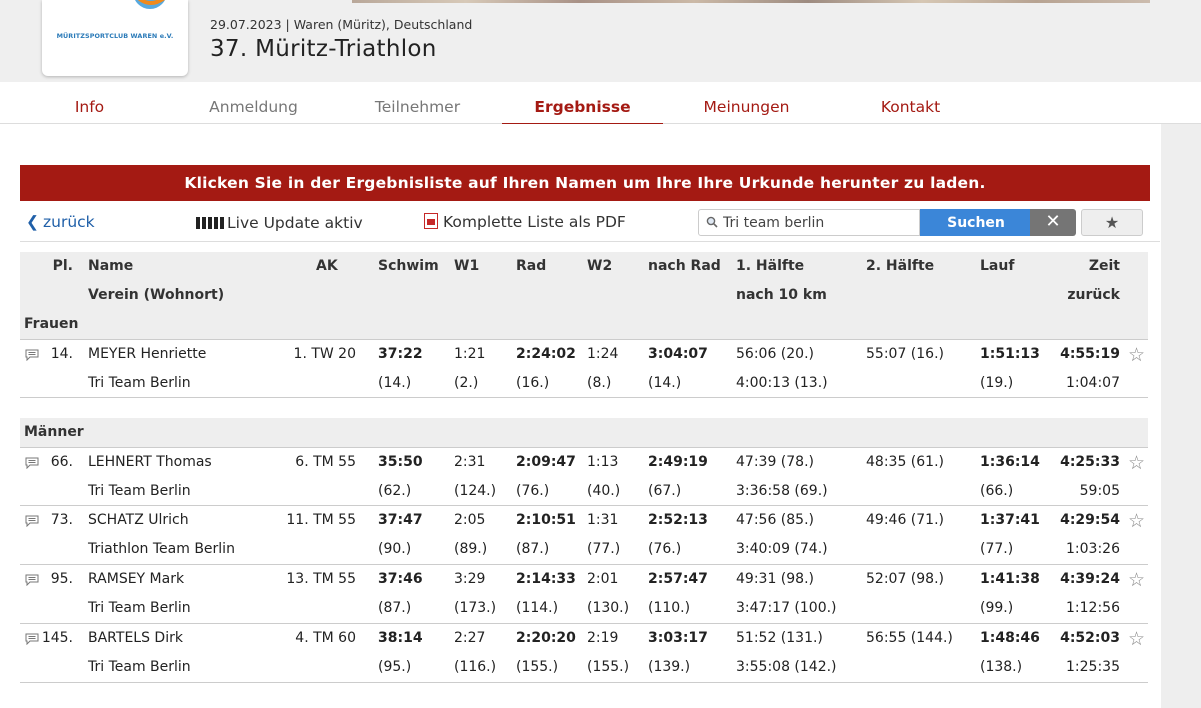  I want to click on cell-place: 95., so click(61, 579).